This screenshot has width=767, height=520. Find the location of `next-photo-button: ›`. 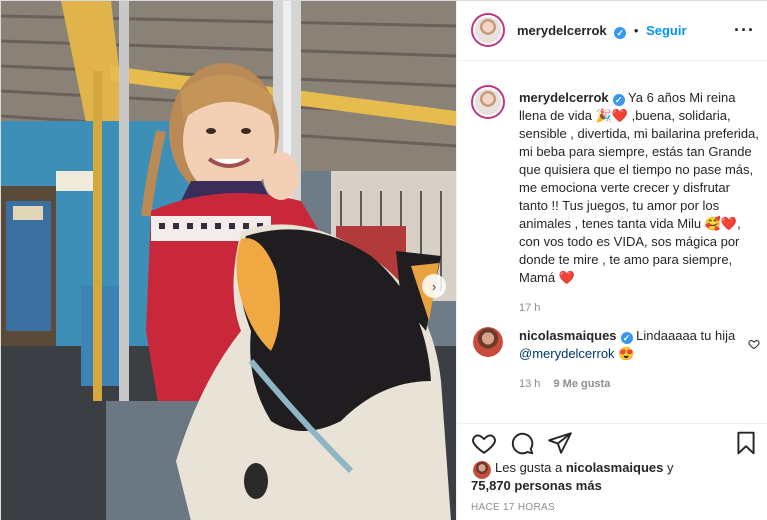

next-photo-button: › is located at coordinates (434, 286).